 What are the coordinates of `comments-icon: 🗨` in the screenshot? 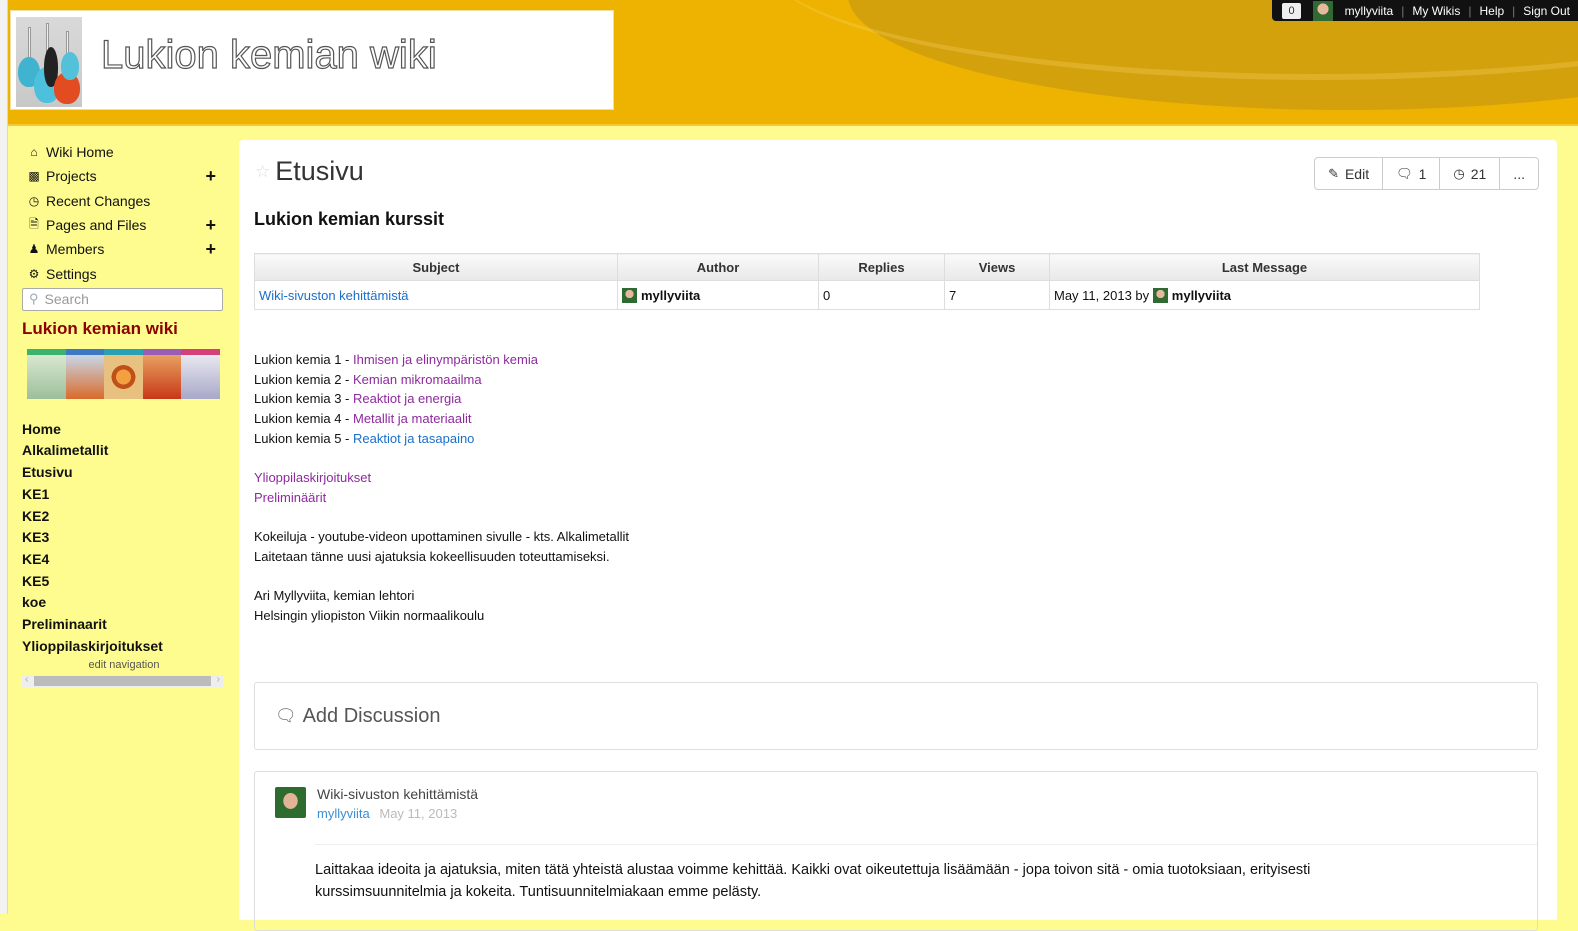 It's located at (1404, 173).